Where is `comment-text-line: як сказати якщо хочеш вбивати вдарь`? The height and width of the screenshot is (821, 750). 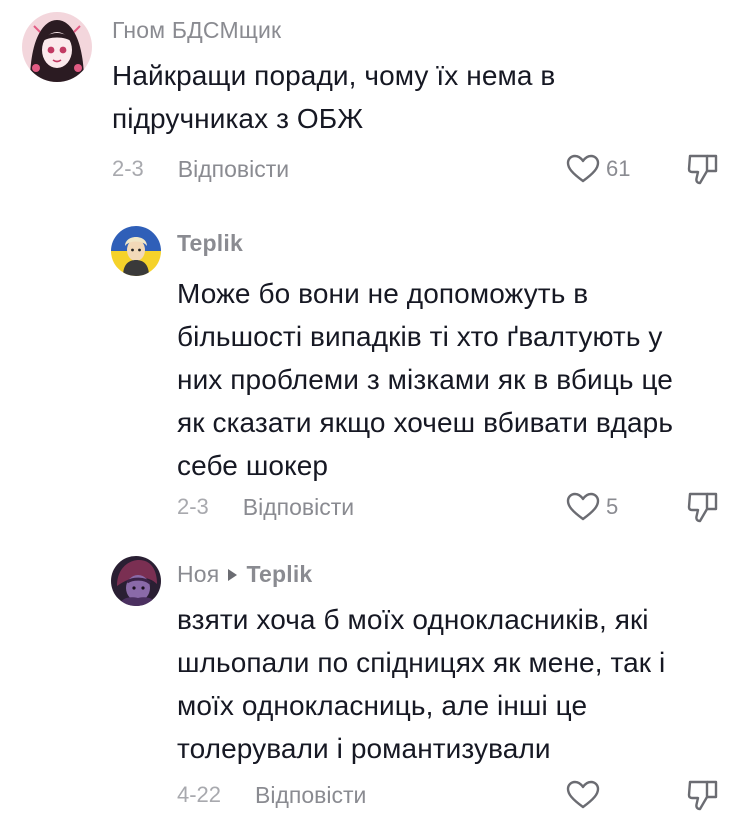
comment-text-line: як сказати якщо хочеш вбивати вдарь is located at coordinates (425, 422).